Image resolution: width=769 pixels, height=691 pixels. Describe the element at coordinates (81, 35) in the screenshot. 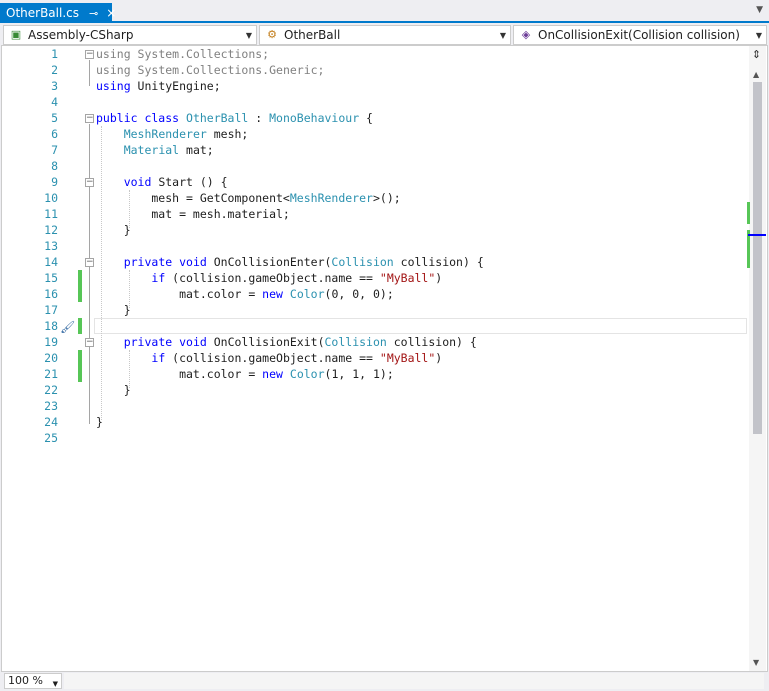

I see `project-dropdown-label: Assembly-CSharp` at that location.